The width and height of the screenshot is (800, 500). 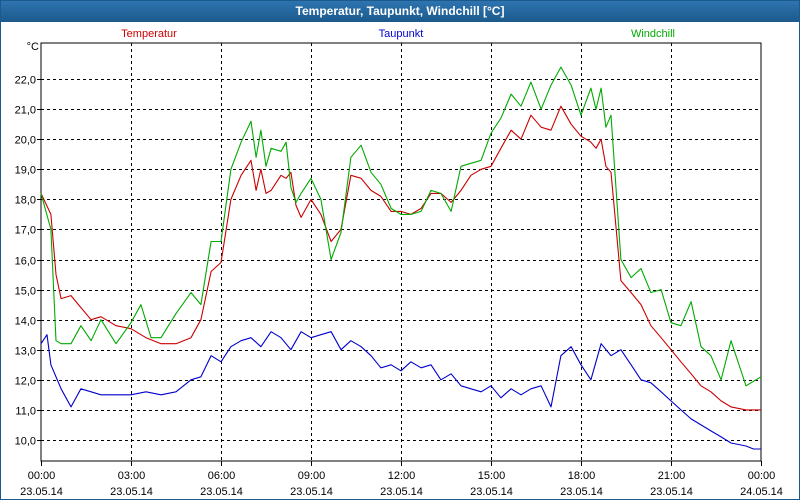 What do you see at coordinates (25, 262) in the screenshot?
I see `y-tick-label: 16,0` at bounding box center [25, 262].